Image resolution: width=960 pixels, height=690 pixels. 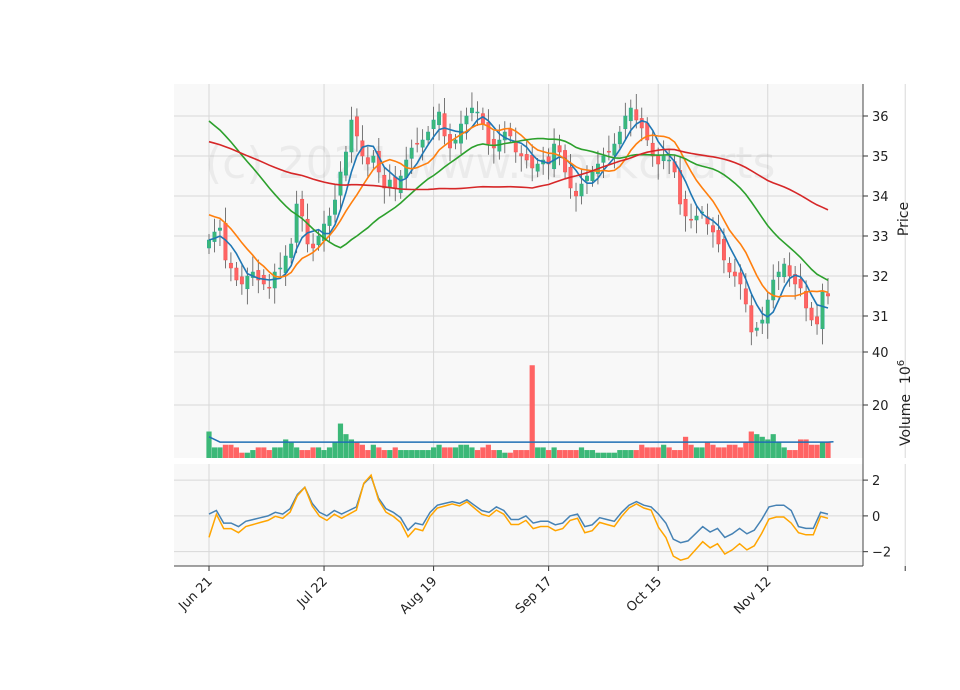 What do you see at coordinates (312, 592) in the screenshot?
I see `x-tick-label: Jul 22` at bounding box center [312, 592].